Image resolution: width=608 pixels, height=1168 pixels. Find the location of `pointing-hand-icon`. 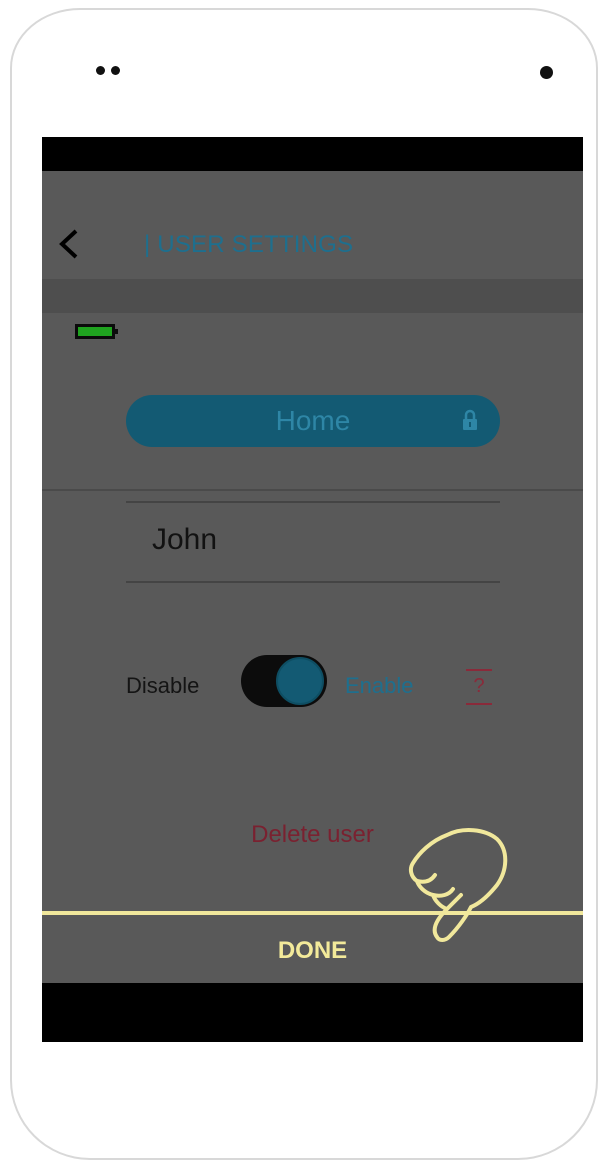

pointing-hand-icon is located at coordinates (458, 885).